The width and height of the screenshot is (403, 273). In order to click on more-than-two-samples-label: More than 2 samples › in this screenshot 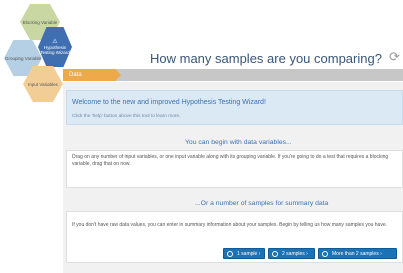, I will do `click(357, 254)`.